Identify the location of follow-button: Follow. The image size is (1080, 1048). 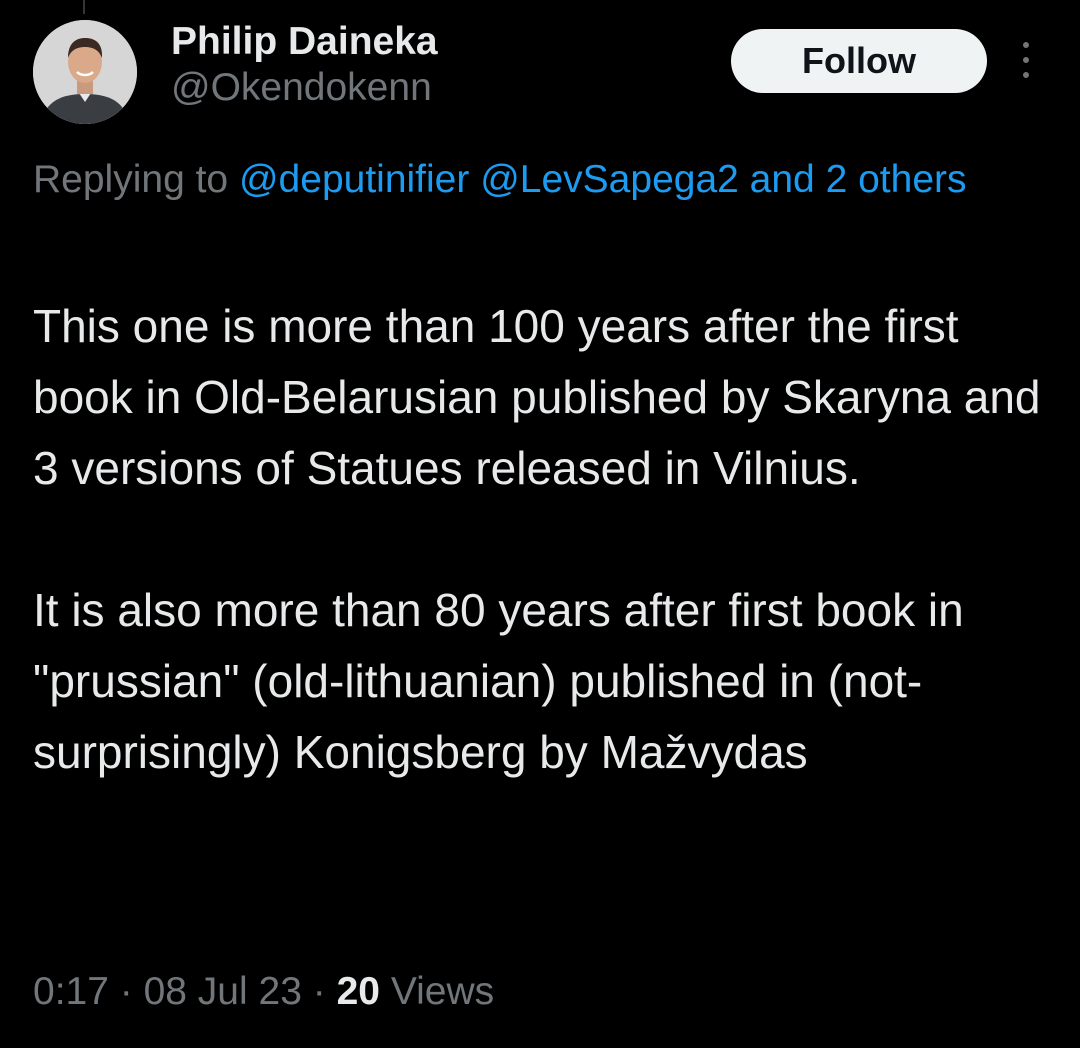
(859, 61).